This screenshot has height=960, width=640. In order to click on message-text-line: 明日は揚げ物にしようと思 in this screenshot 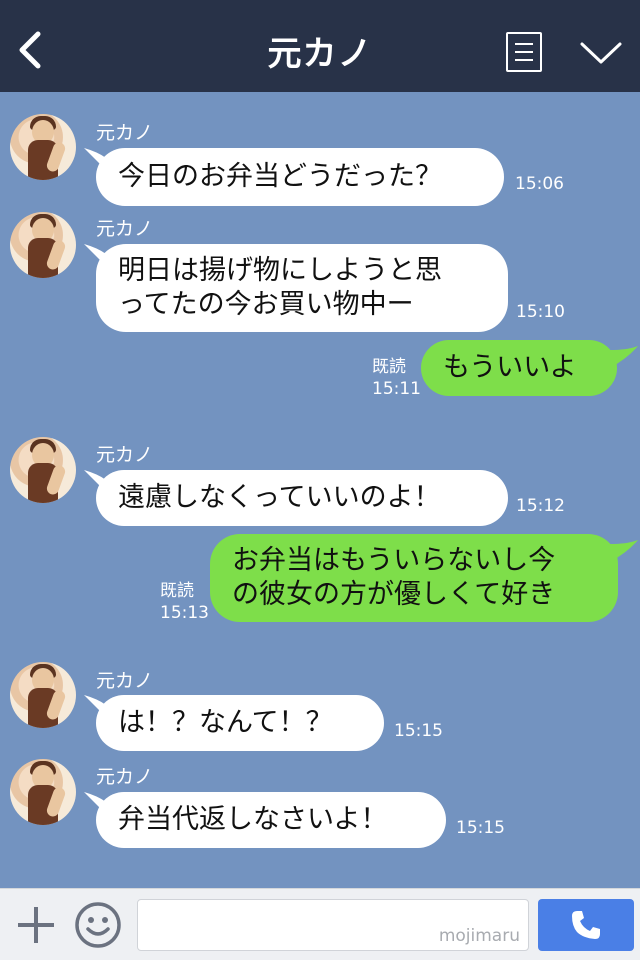, I will do `click(280, 270)`.